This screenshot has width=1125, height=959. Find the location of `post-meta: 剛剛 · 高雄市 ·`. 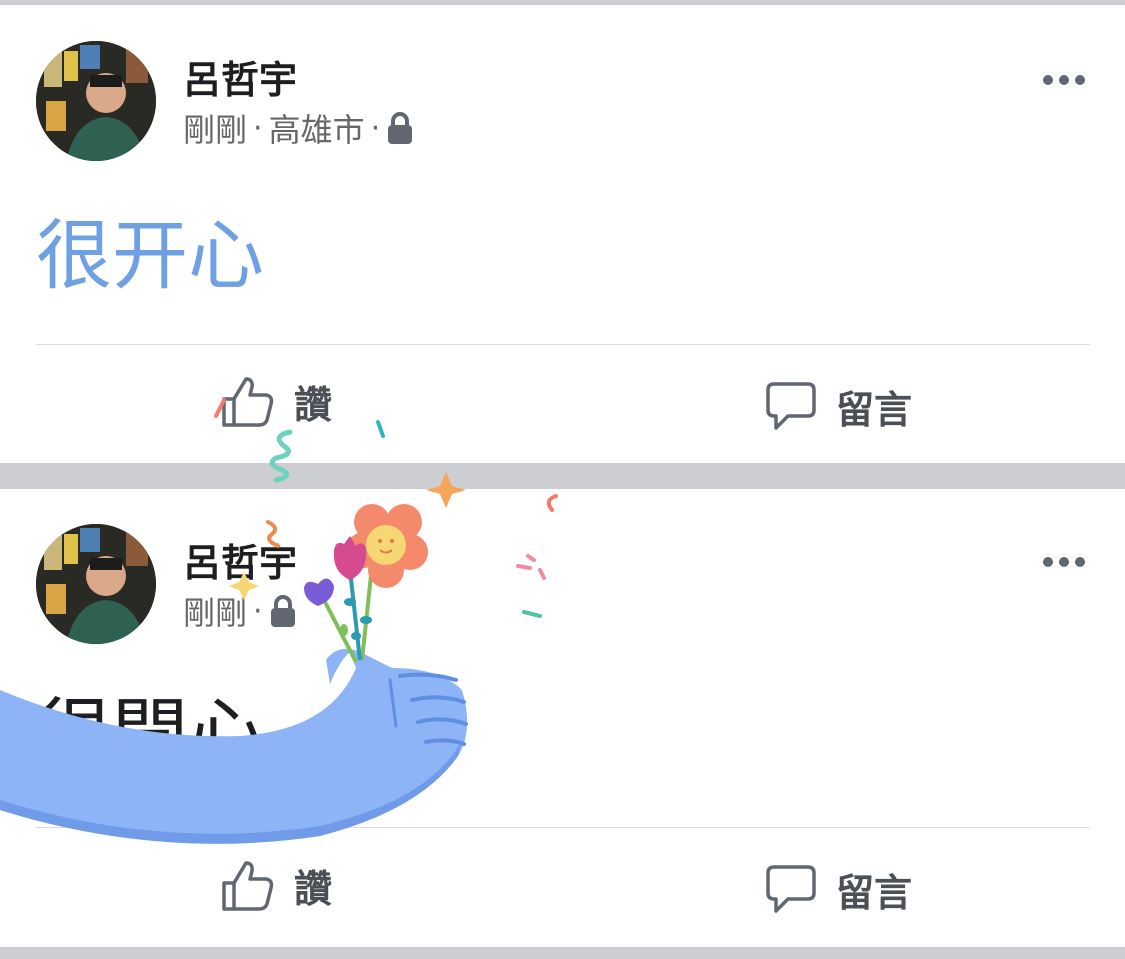

post-meta: 剛剛 · 高雄市 · is located at coordinates (298, 128).